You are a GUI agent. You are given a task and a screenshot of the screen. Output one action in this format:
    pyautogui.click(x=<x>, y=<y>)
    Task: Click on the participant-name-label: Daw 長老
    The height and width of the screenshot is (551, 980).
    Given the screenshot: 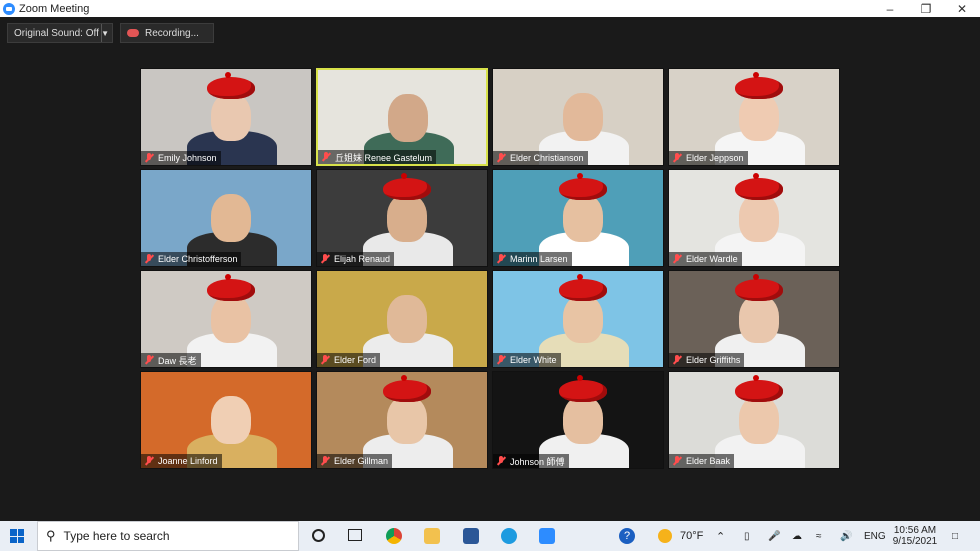 What is the action you would take?
    pyautogui.click(x=171, y=360)
    